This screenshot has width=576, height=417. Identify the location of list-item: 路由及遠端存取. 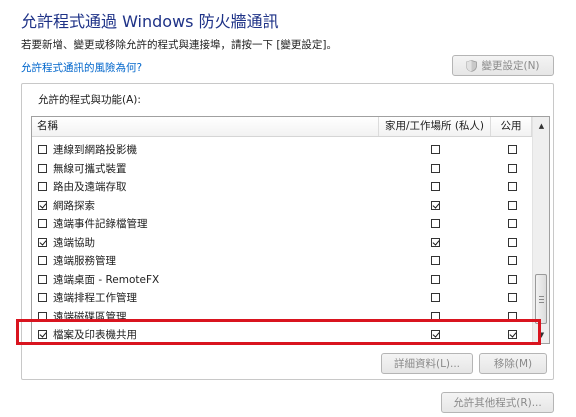
(282, 187).